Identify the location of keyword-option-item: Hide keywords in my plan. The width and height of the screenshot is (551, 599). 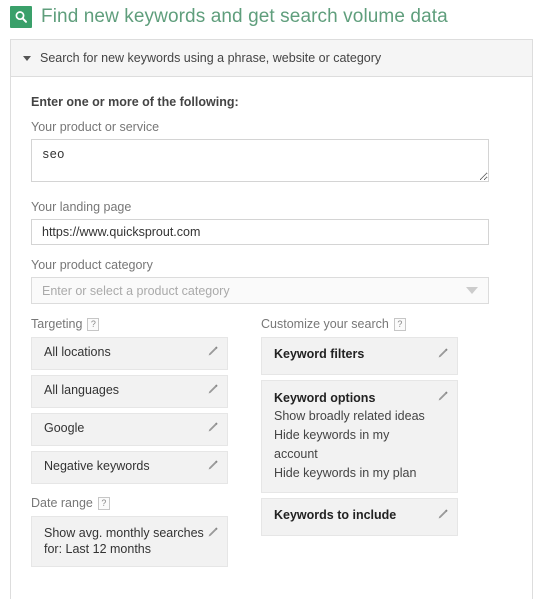
(345, 473).